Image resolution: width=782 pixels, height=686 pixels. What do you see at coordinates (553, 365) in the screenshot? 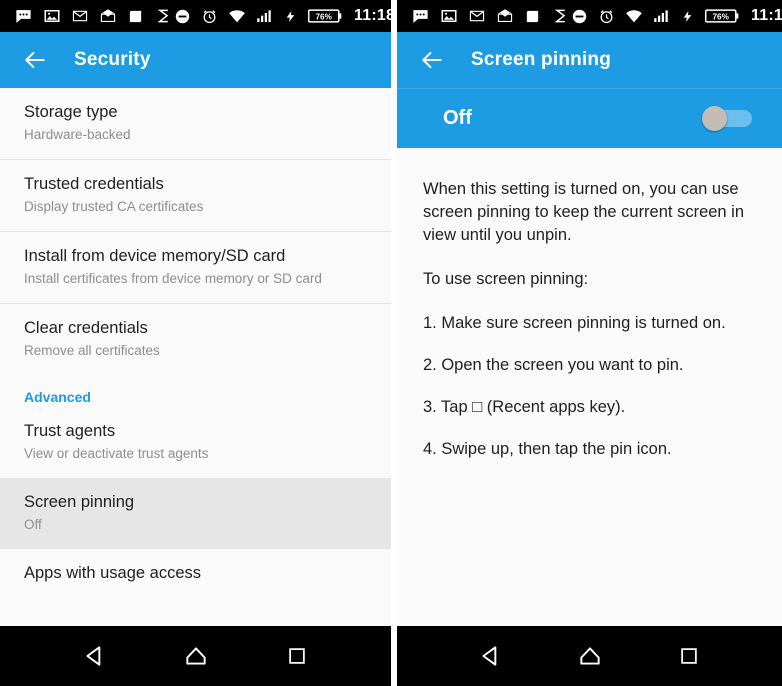
I see `instruction-step-2: 2. Open the screen you want to pin.` at bounding box center [553, 365].